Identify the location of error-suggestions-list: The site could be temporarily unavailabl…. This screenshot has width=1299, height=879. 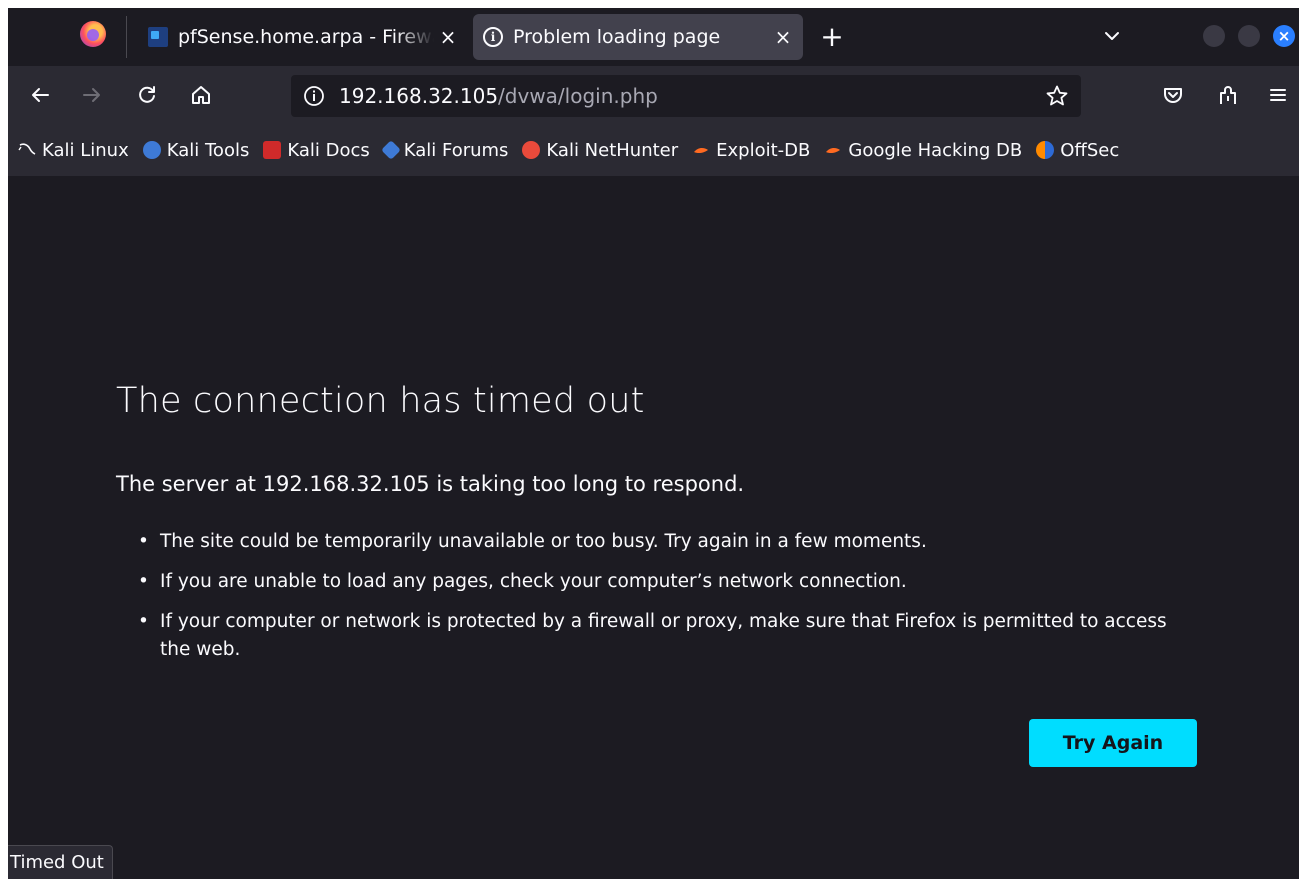
(658, 602).